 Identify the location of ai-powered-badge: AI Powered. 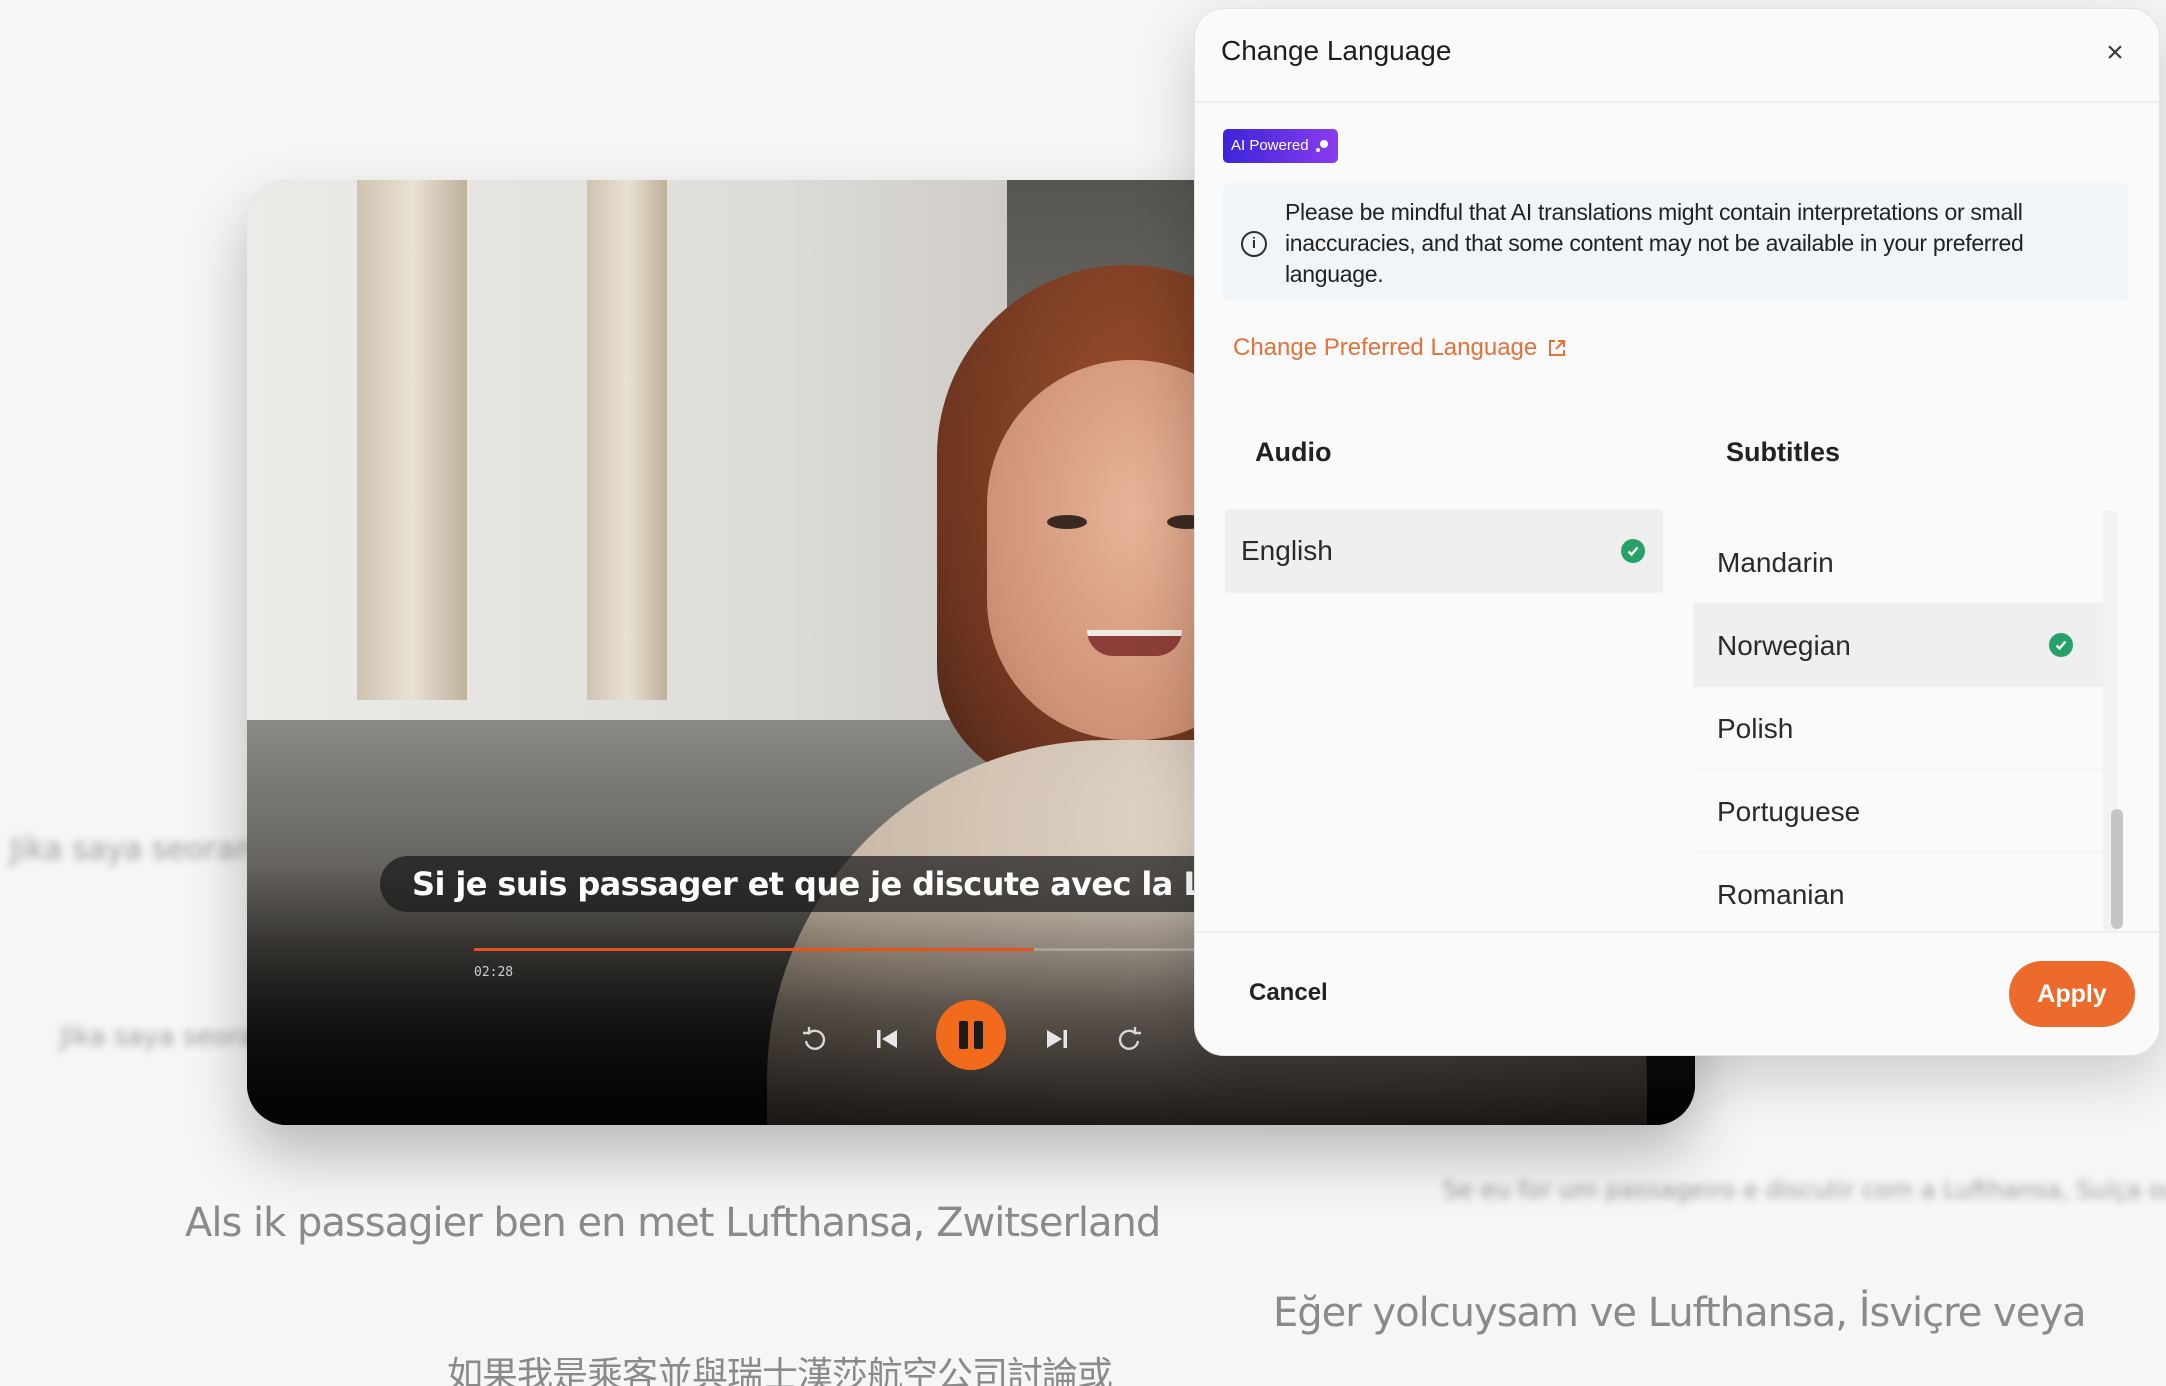
(1280, 146).